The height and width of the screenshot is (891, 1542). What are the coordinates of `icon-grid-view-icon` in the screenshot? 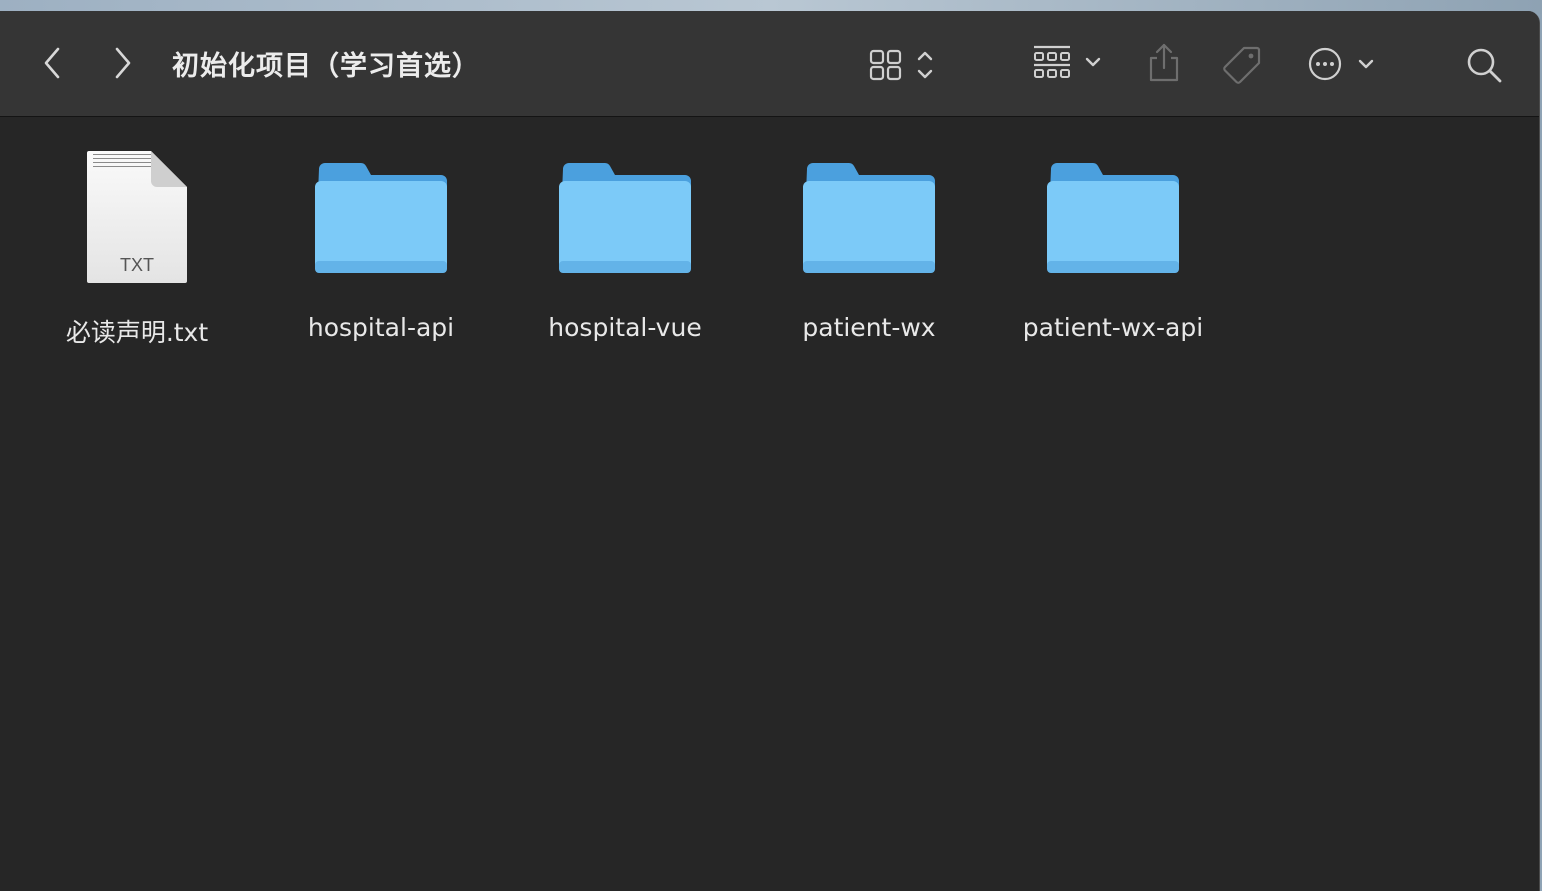 It's located at (901, 65).